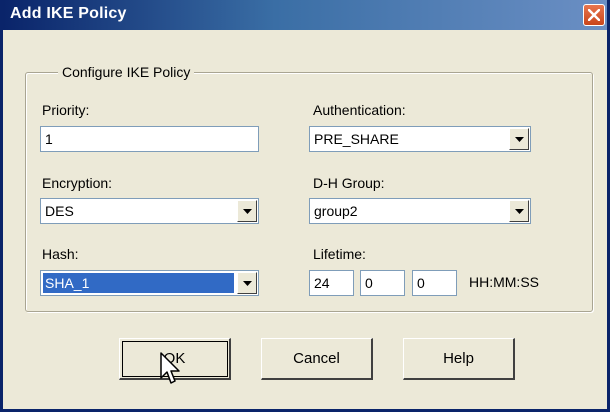 Image resolution: width=610 pixels, height=412 pixels. I want to click on help-button: Help, so click(459, 359).